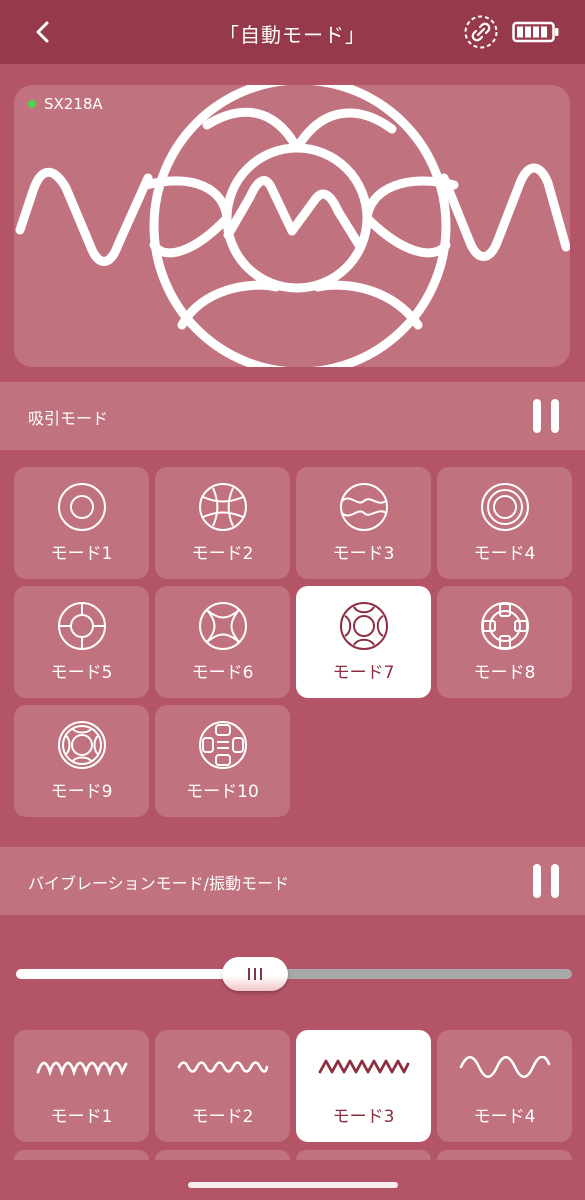 Image resolution: width=585 pixels, height=1200 pixels. Describe the element at coordinates (222, 673) in the screenshot. I see `suction-mode-label: モード6` at that location.